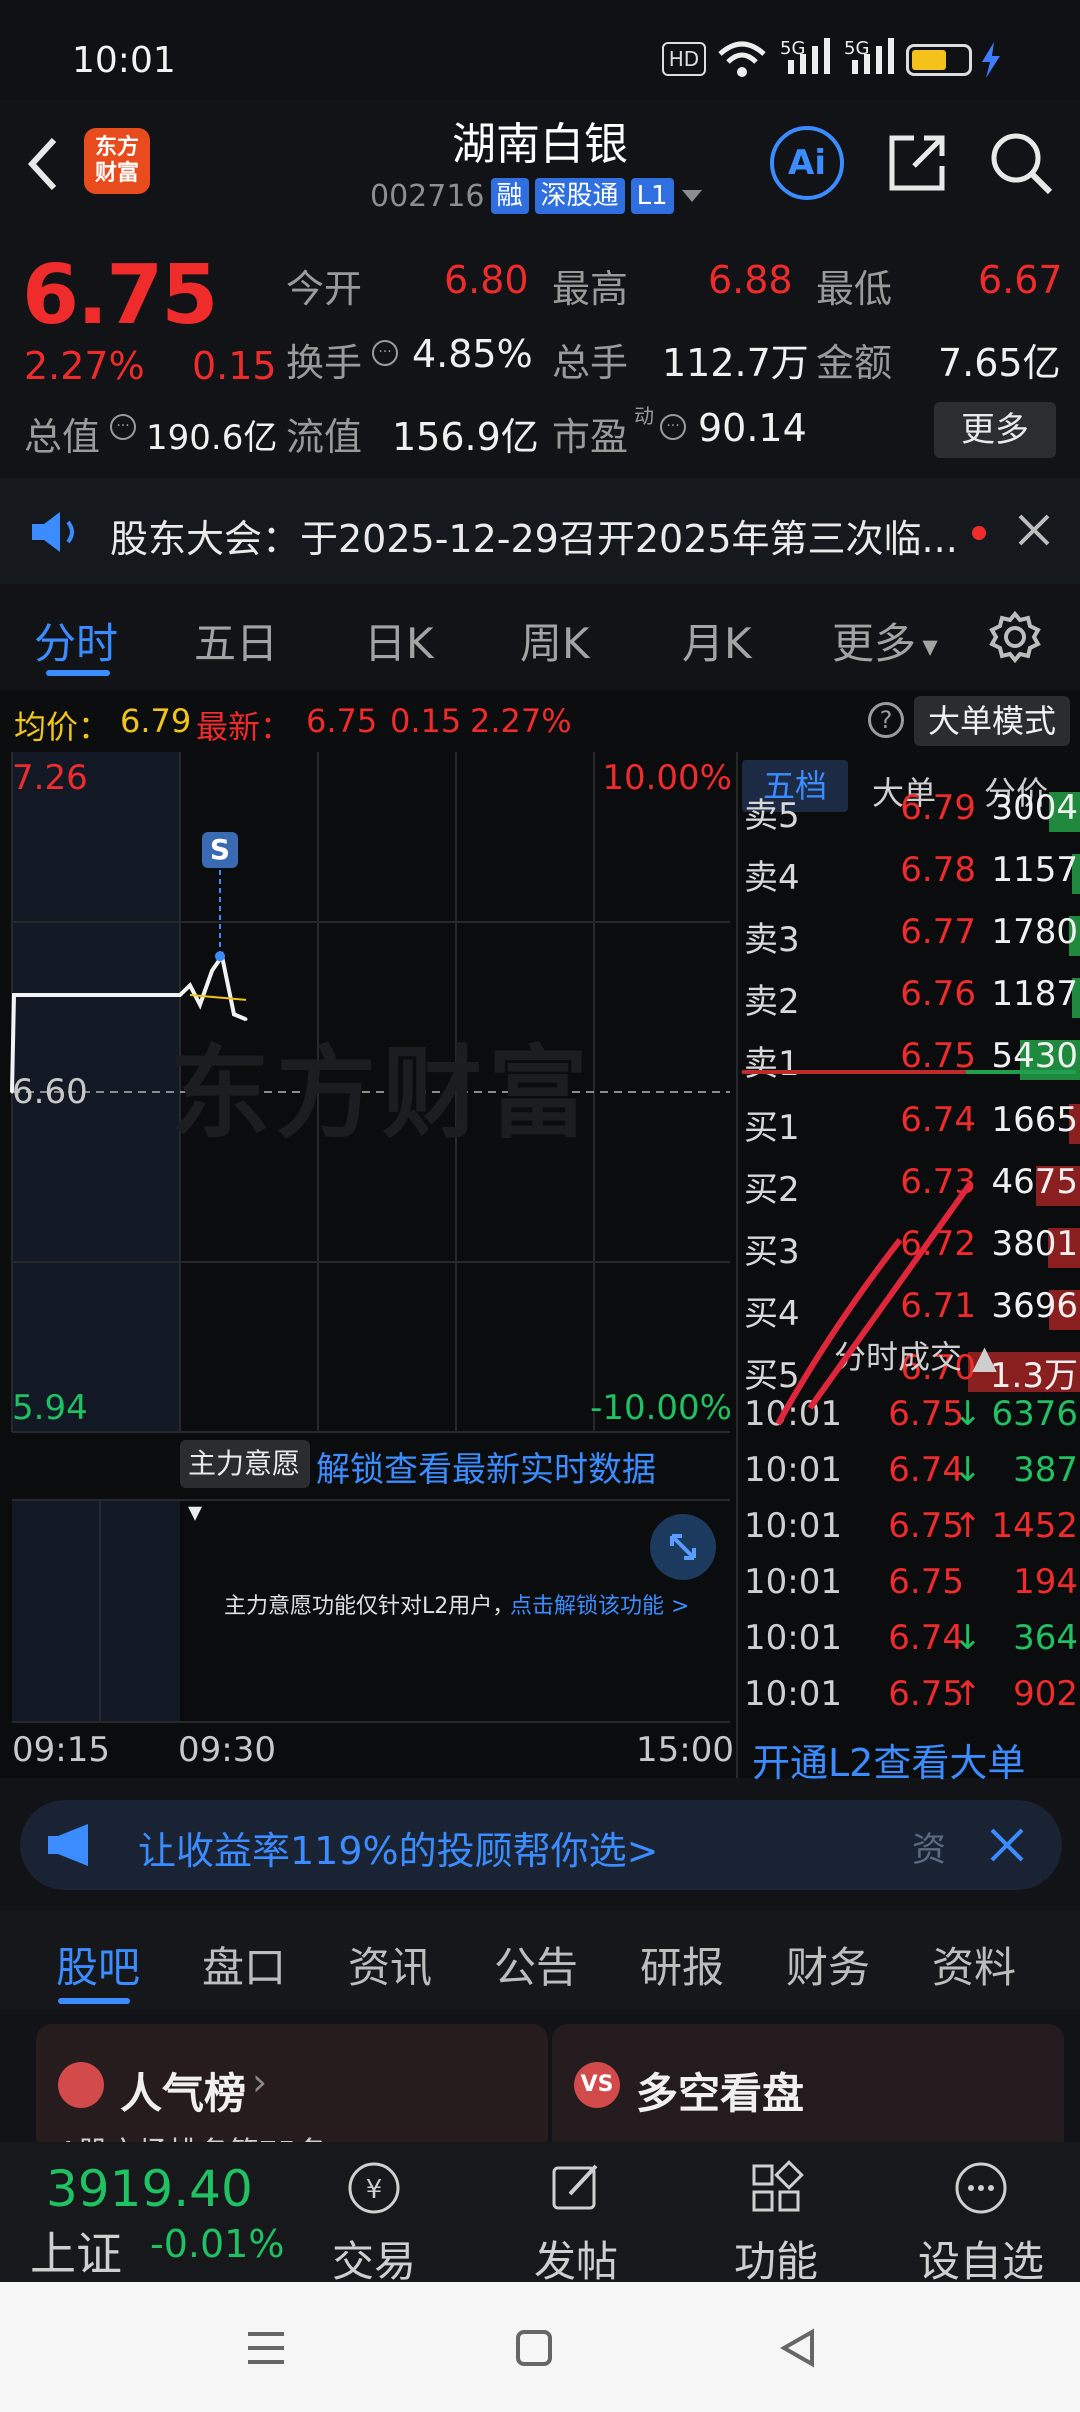 The width and height of the screenshot is (1080, 2412). Describe the element at coordinates (244, 1964) in the screenshot. I see `tab-handicap: 盘口` at that location.